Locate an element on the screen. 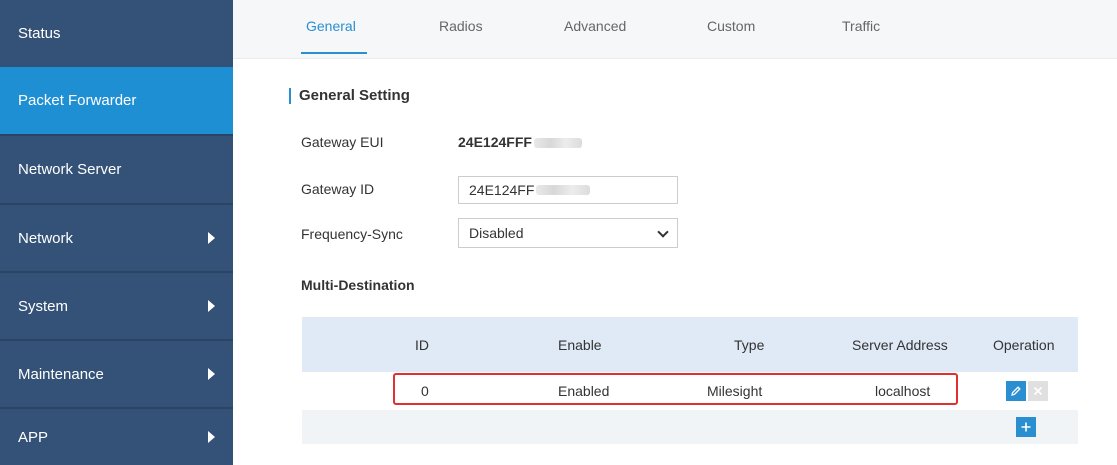  tab-bar: General Radios Advanced Custom Traffic is located at coordinates (675, 29).